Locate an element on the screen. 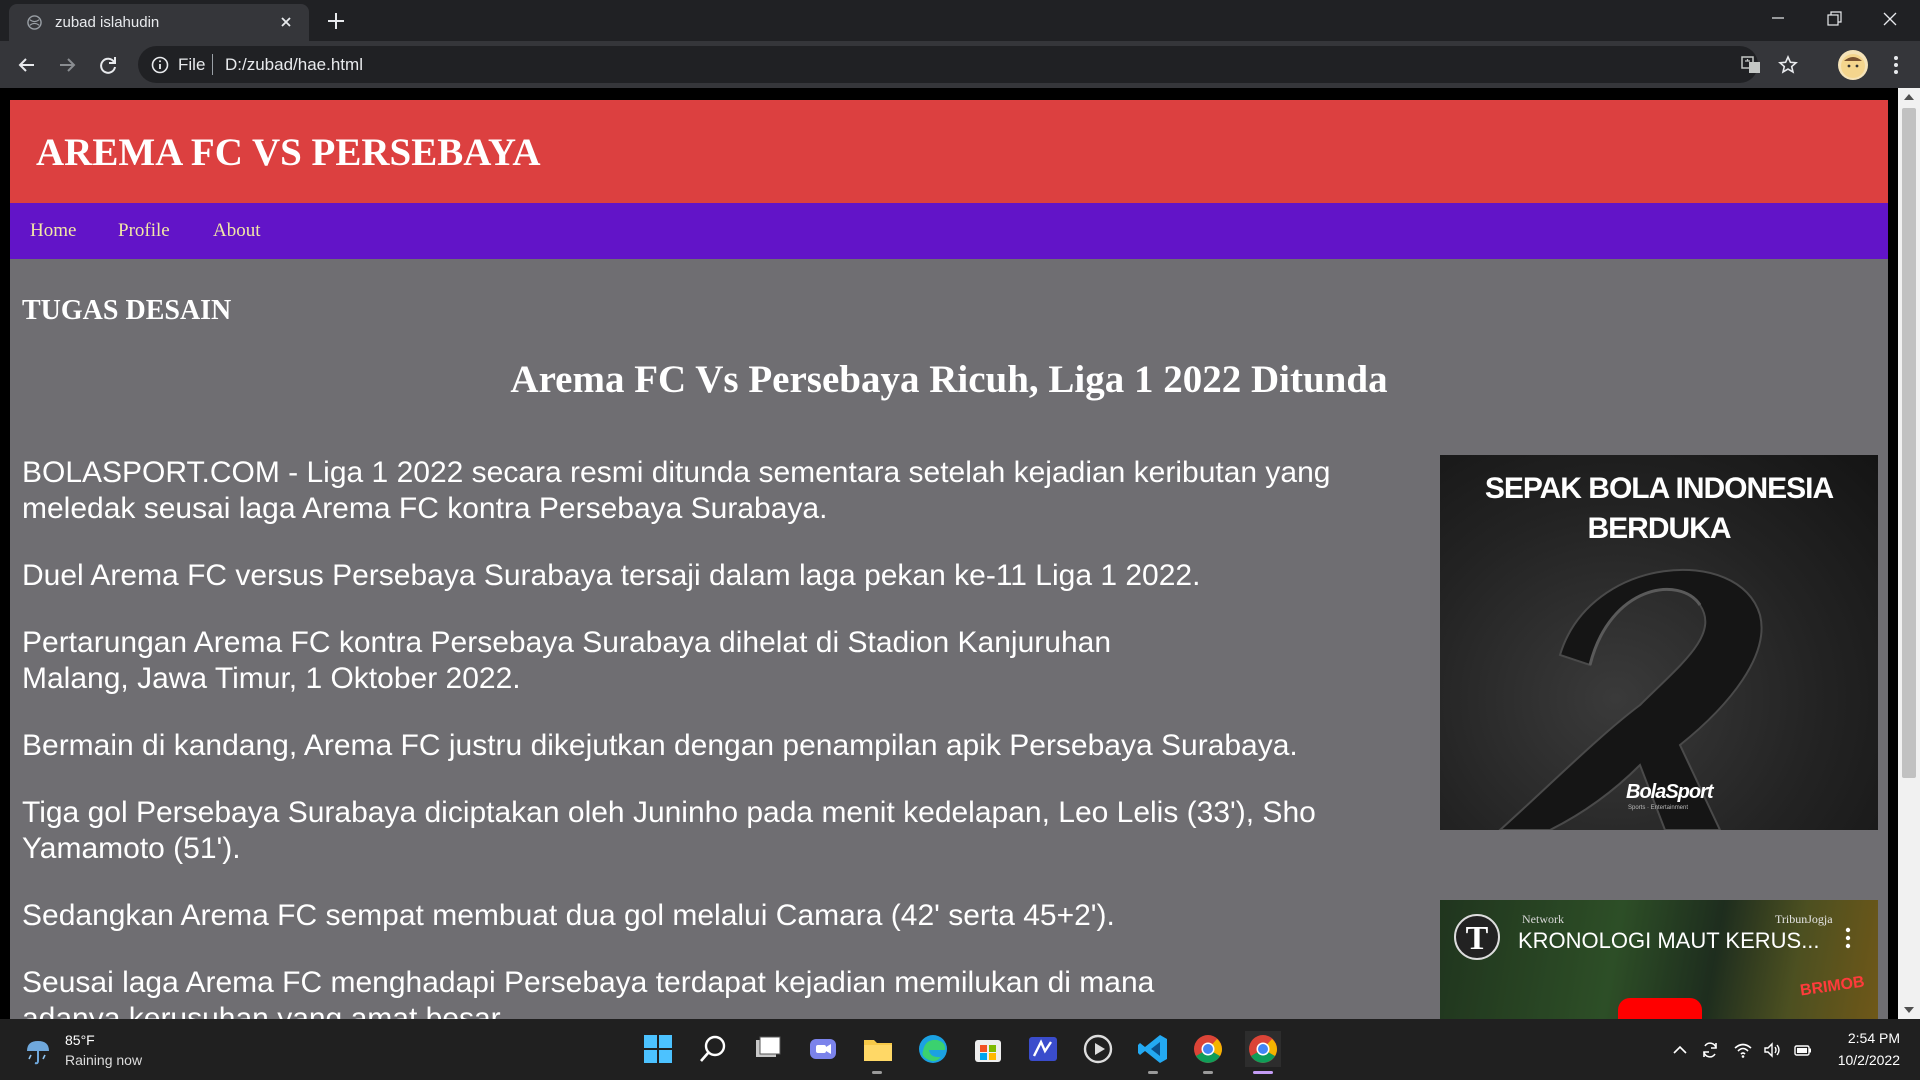  battery-icon is located at coordinates (1803, 1050).